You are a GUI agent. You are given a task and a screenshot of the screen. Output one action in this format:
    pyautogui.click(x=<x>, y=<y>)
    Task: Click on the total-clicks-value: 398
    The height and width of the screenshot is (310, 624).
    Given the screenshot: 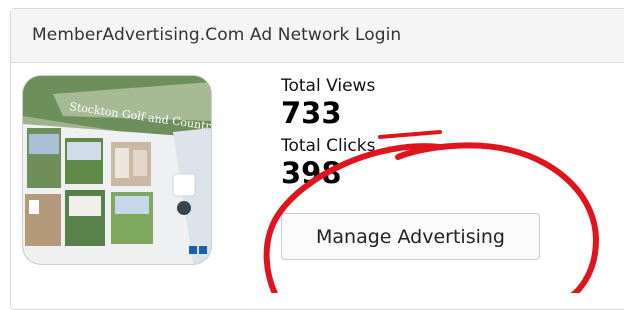 What is the action you would take?
    pyautogui.click(x=311, y=173)
    